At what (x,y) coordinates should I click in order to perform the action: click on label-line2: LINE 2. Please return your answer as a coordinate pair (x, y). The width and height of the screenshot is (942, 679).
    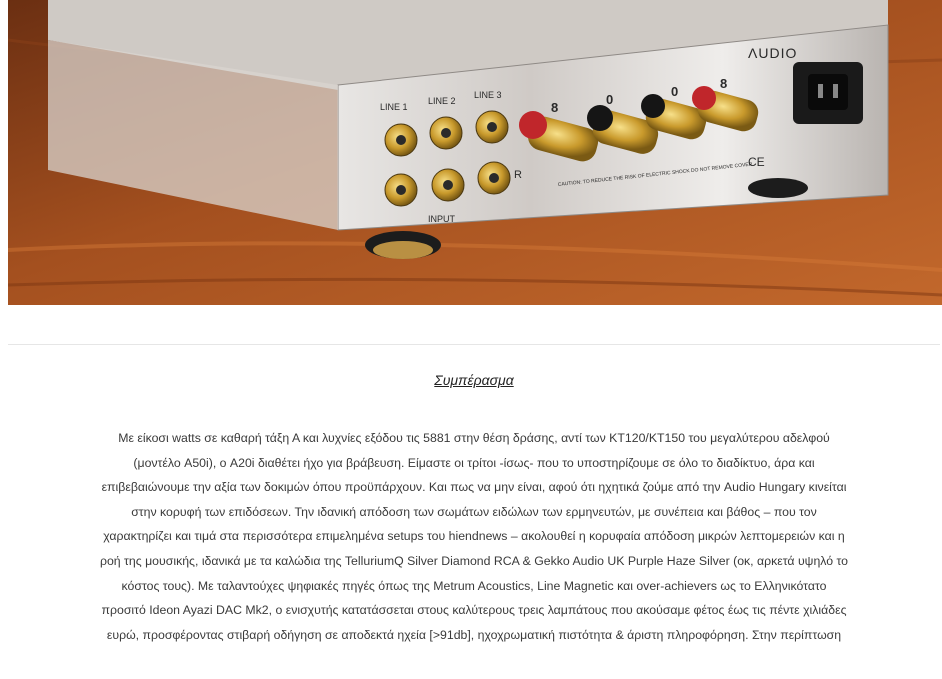
    Looking at the image, I should click on (442, 101).